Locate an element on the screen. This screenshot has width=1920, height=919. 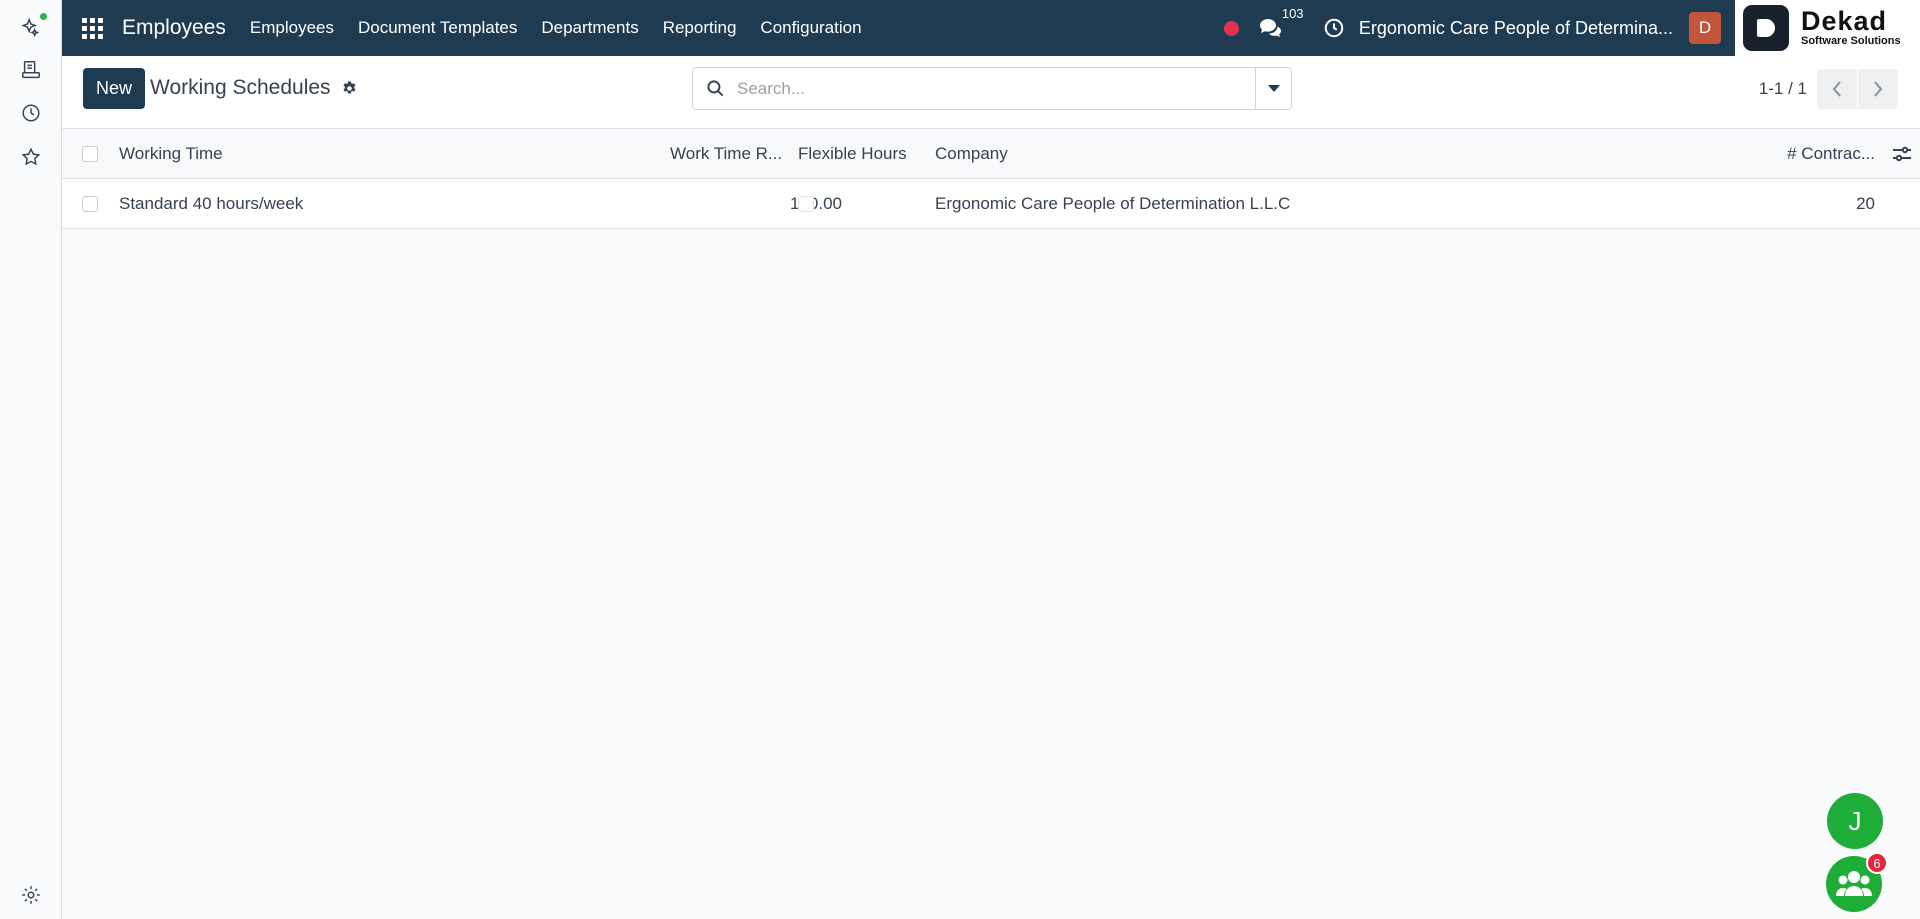
menu-employees: Employees is located at coordinates (292, 28).